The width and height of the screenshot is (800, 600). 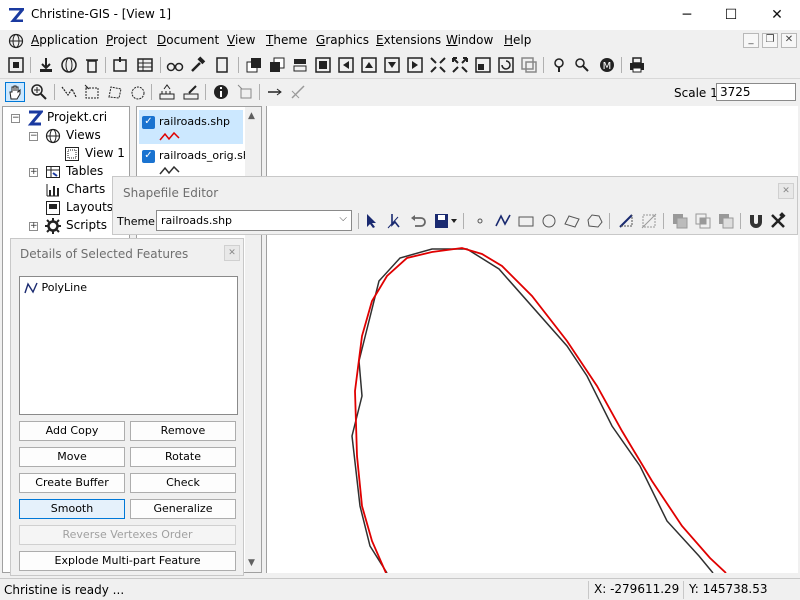 What do you see at coordinates (188, 40) in the screenshot?
I see `menu-document: Document` at bounding box center [188, 40].